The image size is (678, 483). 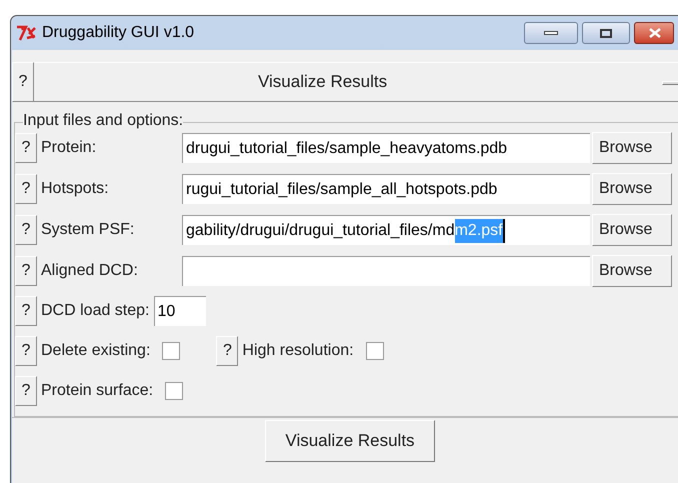 I want to click on feather-logo-icon, so click(x=27, y=33).